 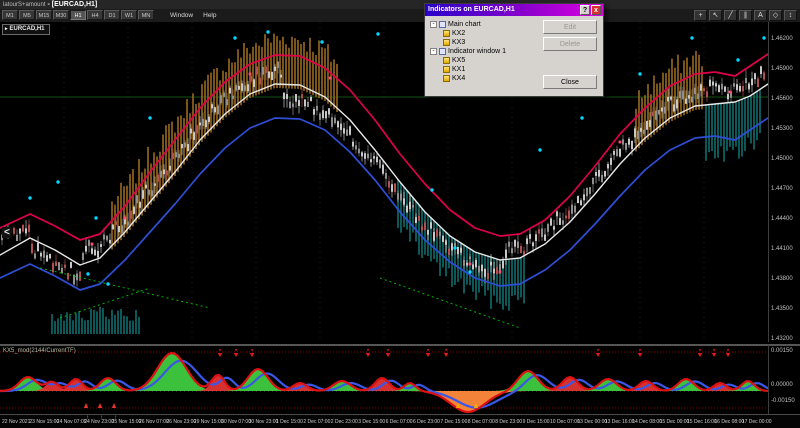 What do you see at coordinates (372, 422) in the screenshot?
I see `time-axis-label: 3 Dec 15:00` at bounding box center [372, 422].